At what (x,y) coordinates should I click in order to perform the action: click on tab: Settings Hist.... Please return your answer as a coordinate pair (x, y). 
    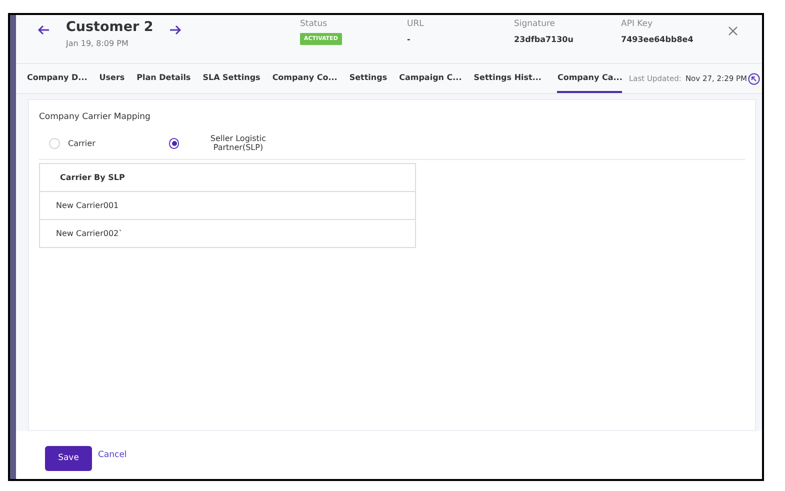
    Looking at the image, I should click on (508, 78).